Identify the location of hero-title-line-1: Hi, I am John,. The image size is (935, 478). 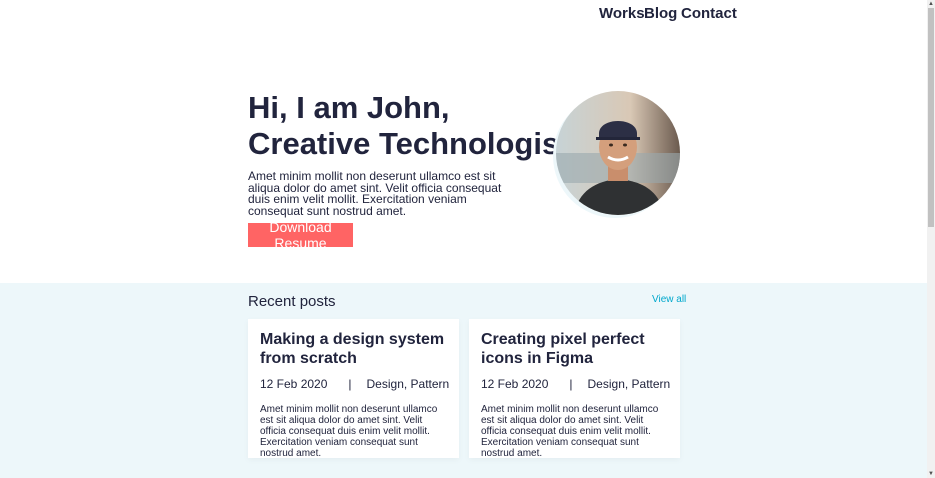
(349, 107).